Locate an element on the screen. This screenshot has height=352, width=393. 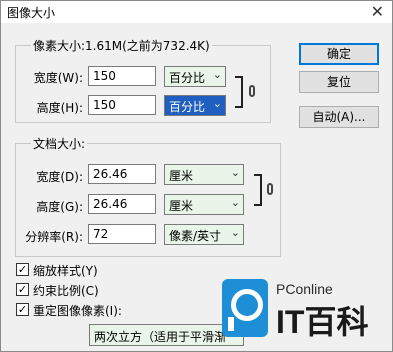
doc-width-unit-value: 厘米 is located at coordinates (181, 176).